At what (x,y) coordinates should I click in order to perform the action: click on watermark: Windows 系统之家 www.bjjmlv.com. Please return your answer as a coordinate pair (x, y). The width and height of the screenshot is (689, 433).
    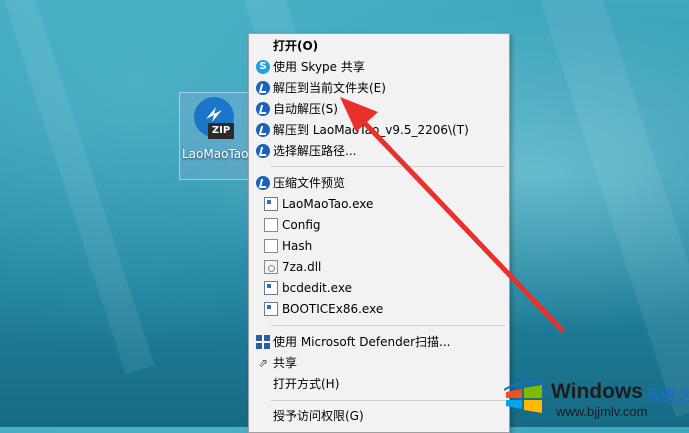
    Looking at the image, I should click on (592, 398).